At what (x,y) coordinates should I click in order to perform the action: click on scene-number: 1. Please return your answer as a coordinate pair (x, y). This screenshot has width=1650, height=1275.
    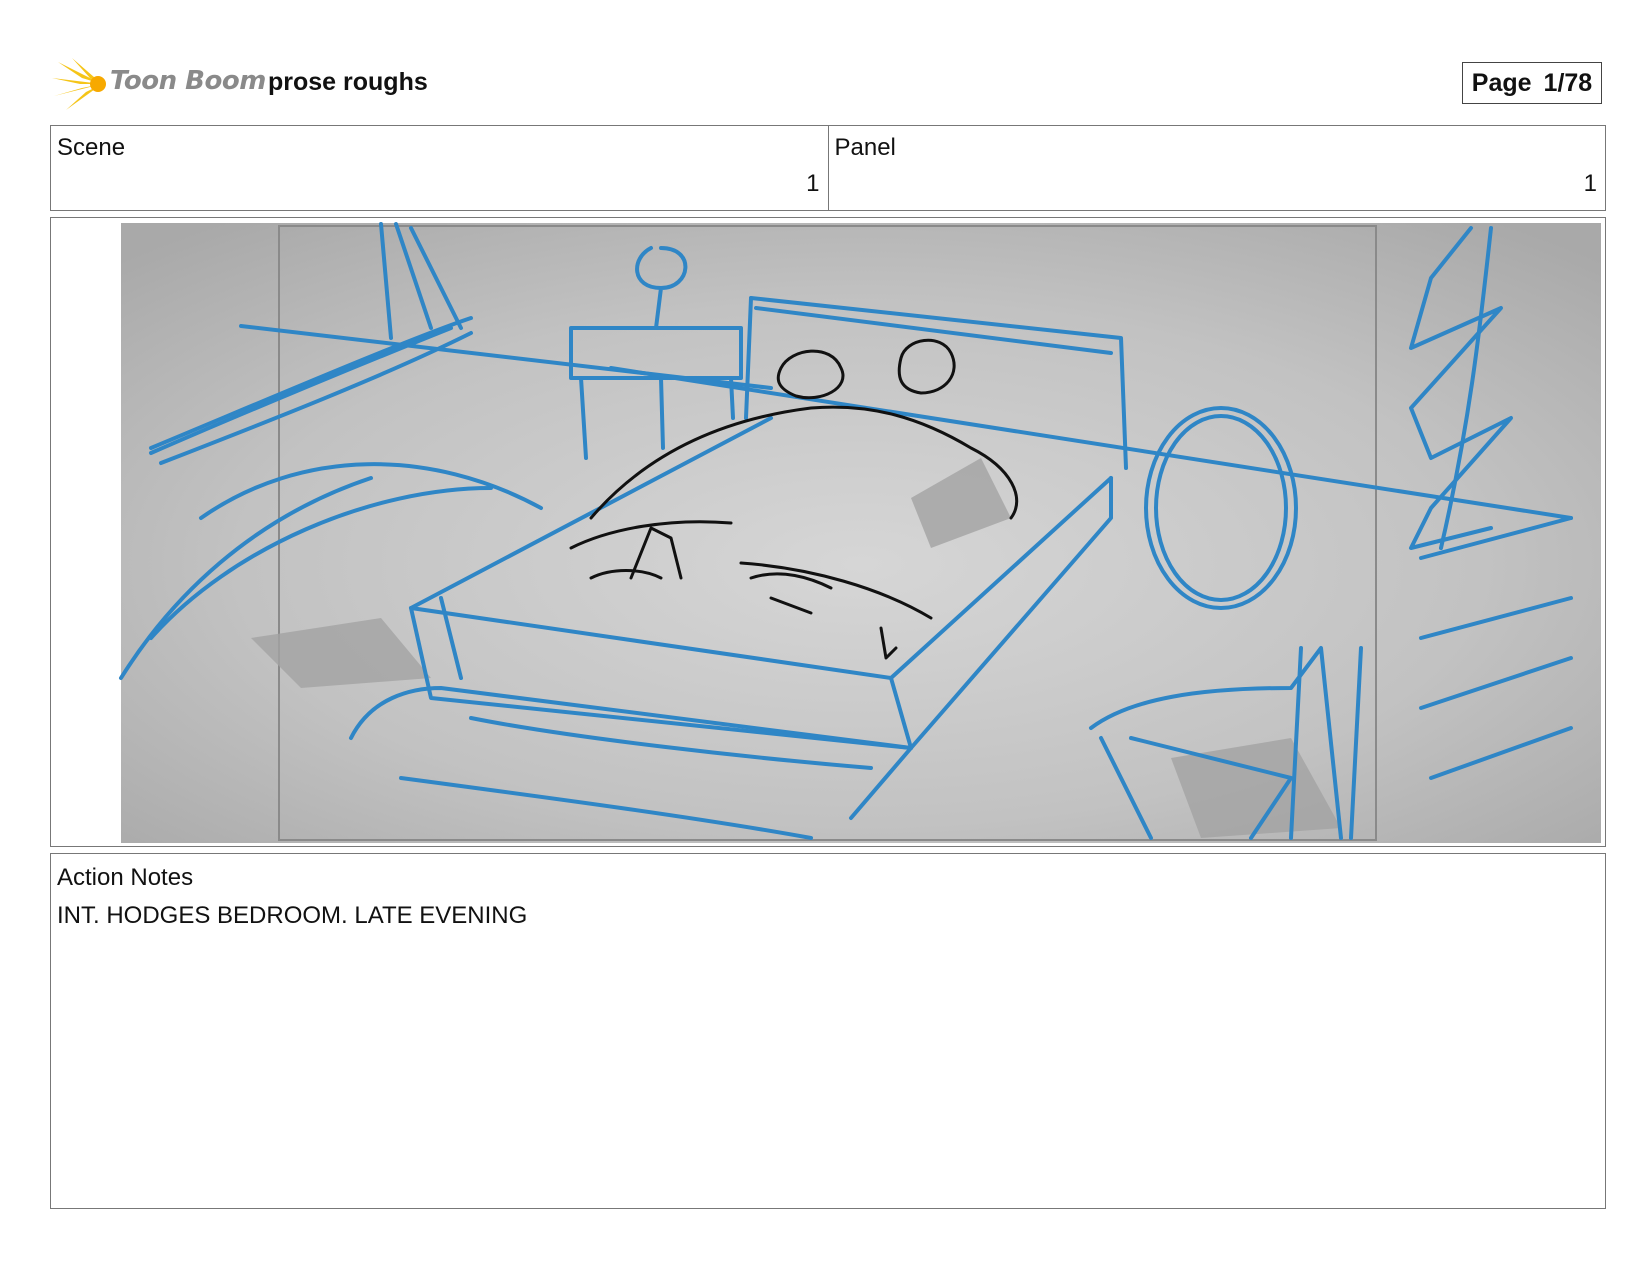
    Looking at the image, I should click on (813, 183).